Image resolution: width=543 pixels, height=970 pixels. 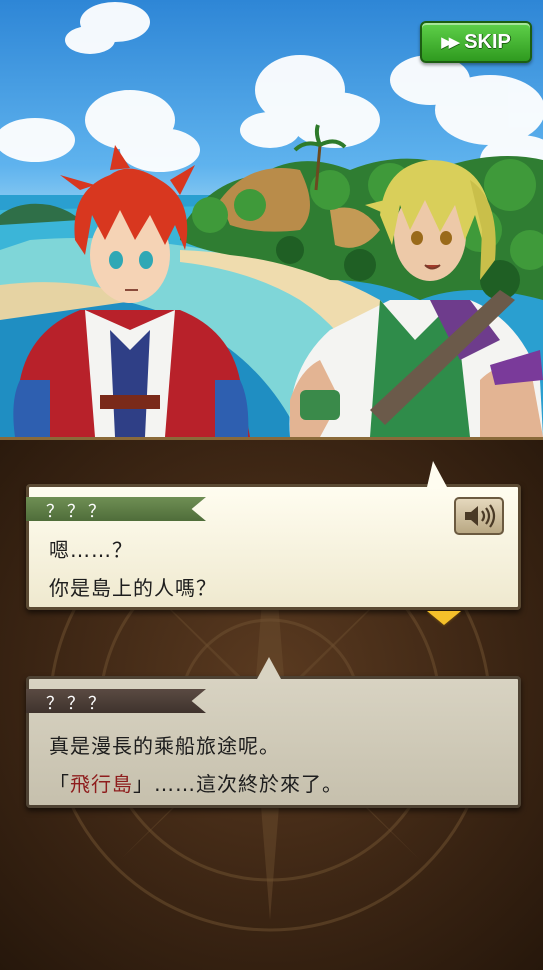 I want to click on dialog-text-line: 你是島上的人嗎？, so click(x=133, y=586).